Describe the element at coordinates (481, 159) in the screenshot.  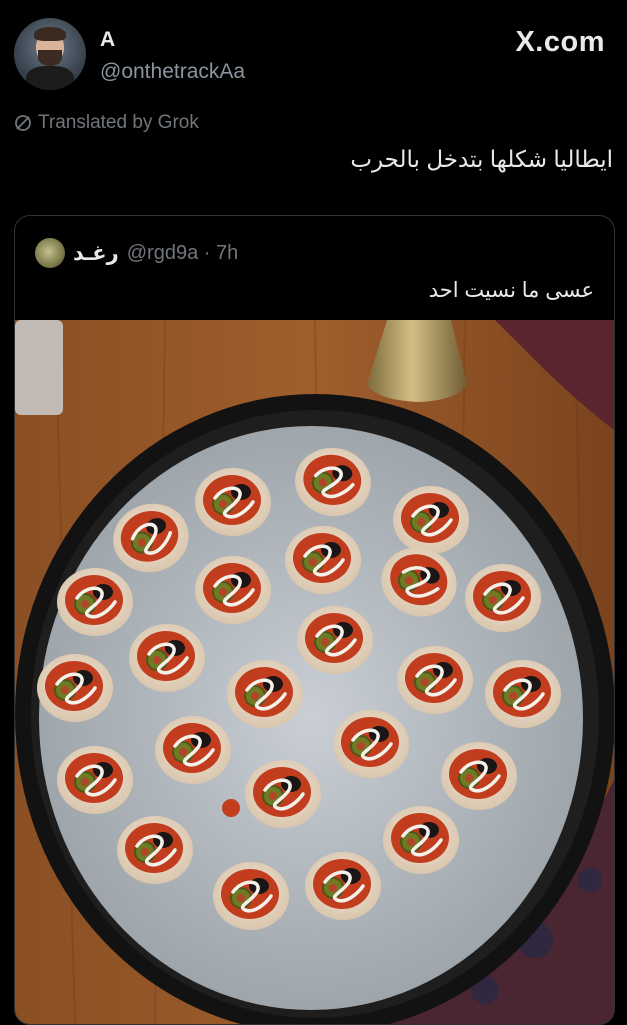
I see `tweet-text: ايطاليا شكلها بتدخل بالحرب` at that location.